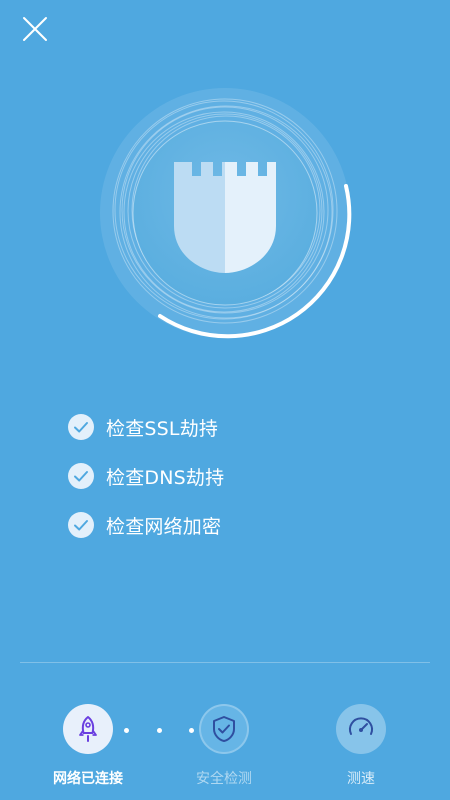 The height and width of the screenshot is (800, 450). What do you see at coordinates (88, 779) in the screenshot?
I see `step-label: 网络已连接` at bounding box center [88, 779].